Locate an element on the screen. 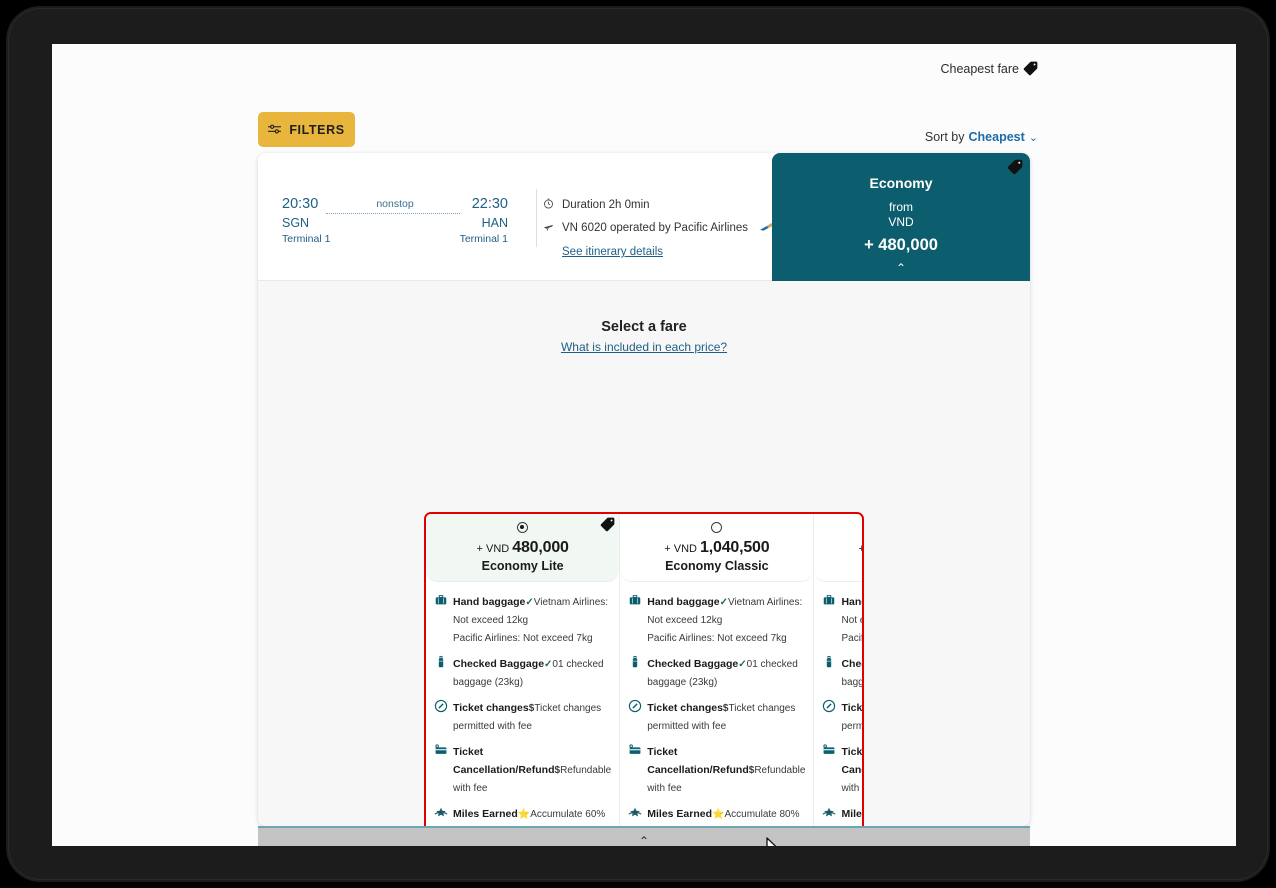 The height and width of the screenshot is (888, 1276). benefit-mark-icon: $ is located at coordinates (725, 708).